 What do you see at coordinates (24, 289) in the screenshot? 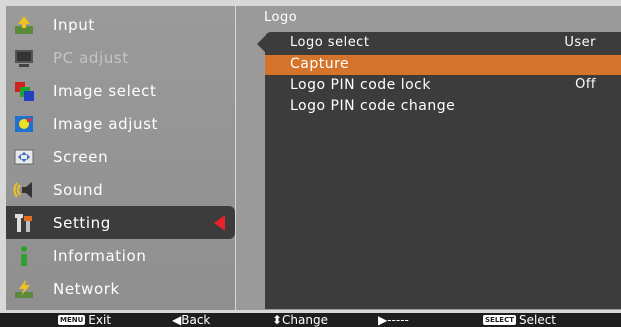
I see `network-icon` at bounding box center [24, 289].